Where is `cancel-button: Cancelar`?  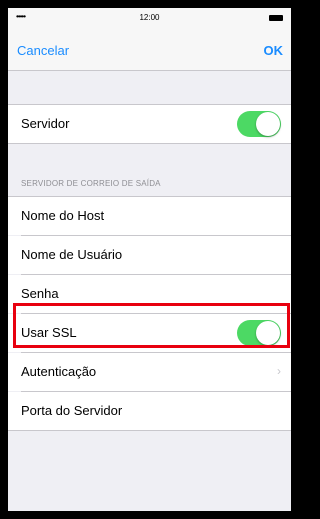 cancel-button: Cancelar is located at coordinates (43, 50).